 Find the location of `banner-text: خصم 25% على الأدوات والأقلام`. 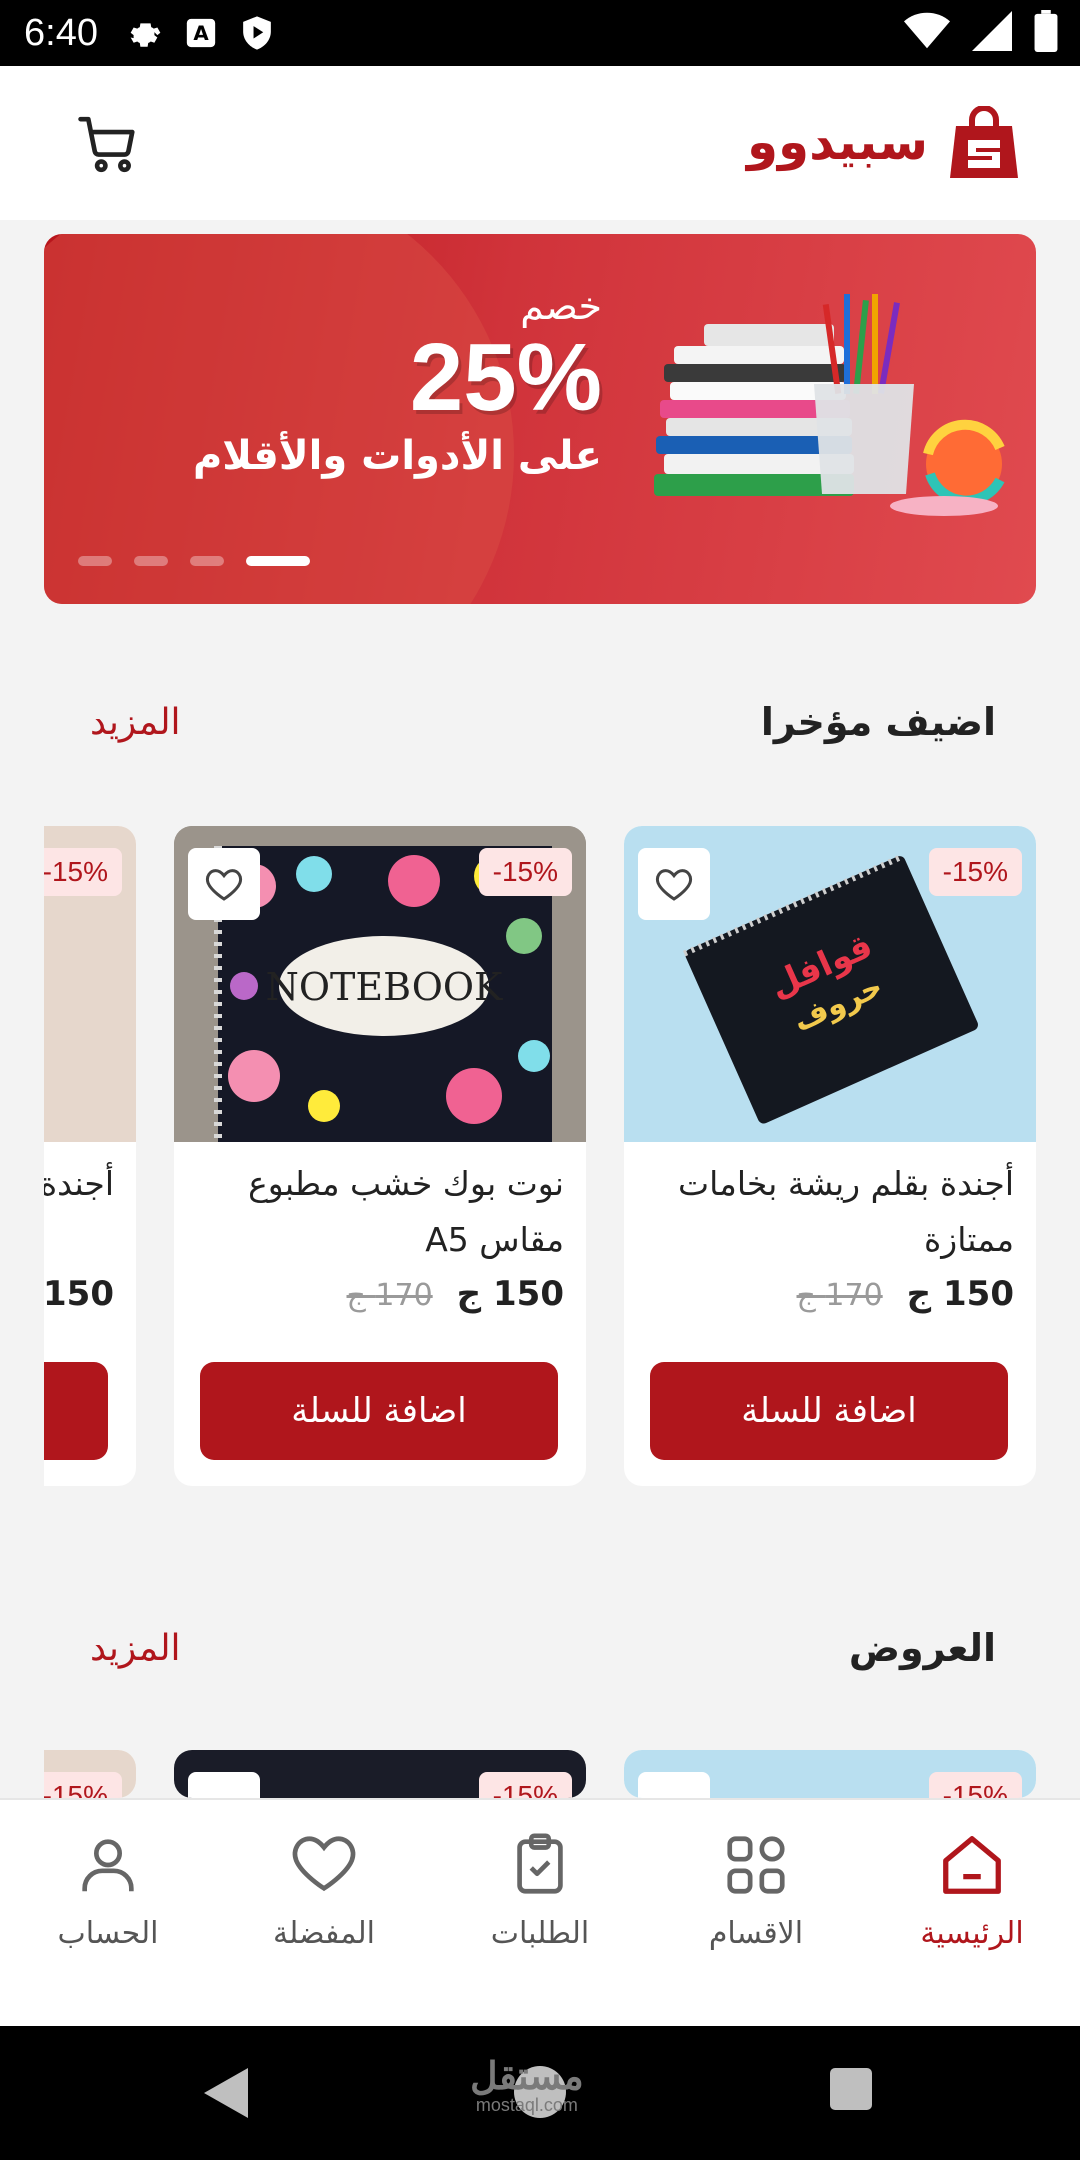

banner-text: خصم 25% على الأدوات والأقلام is located at coordinates (397, 381).